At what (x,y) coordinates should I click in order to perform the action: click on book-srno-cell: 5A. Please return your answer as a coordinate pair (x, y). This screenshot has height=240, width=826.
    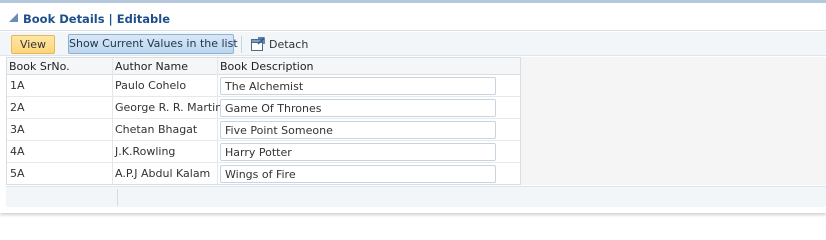
    Looking at the image, I should click on (17, 173).